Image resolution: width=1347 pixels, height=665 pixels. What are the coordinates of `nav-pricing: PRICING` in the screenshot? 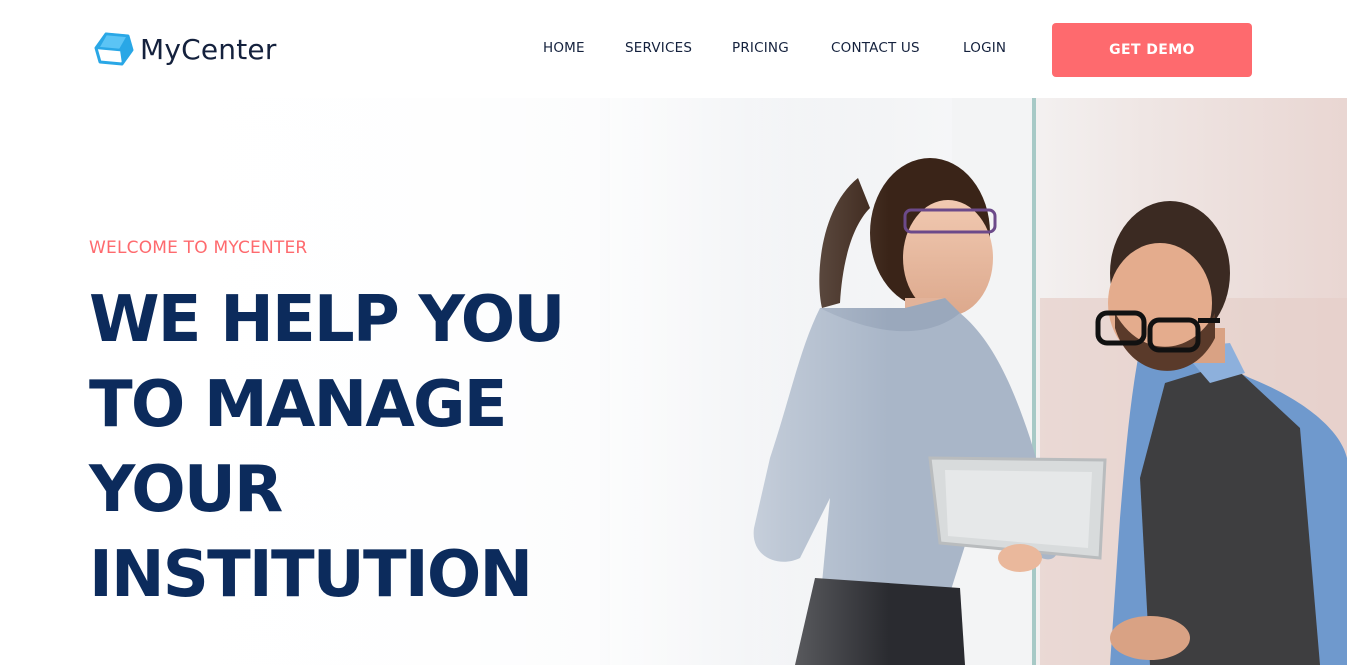 It's located at (760, 48).